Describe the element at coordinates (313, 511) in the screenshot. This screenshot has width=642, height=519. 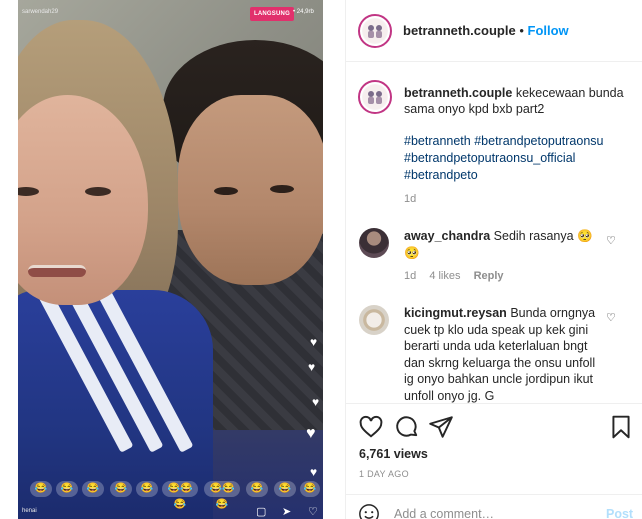
I see `heart-icon: ♡` at that location.